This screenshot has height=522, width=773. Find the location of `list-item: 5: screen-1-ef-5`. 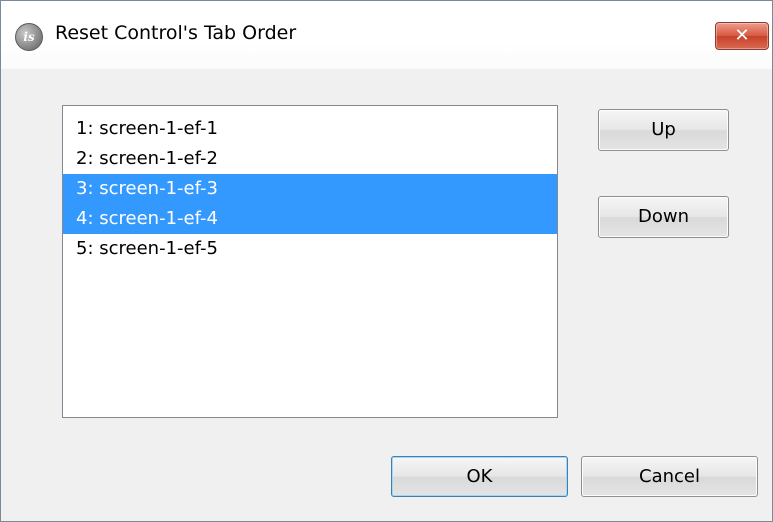

list-item: 5: screen-1-ef-5 is located at coordinates (310, 249).